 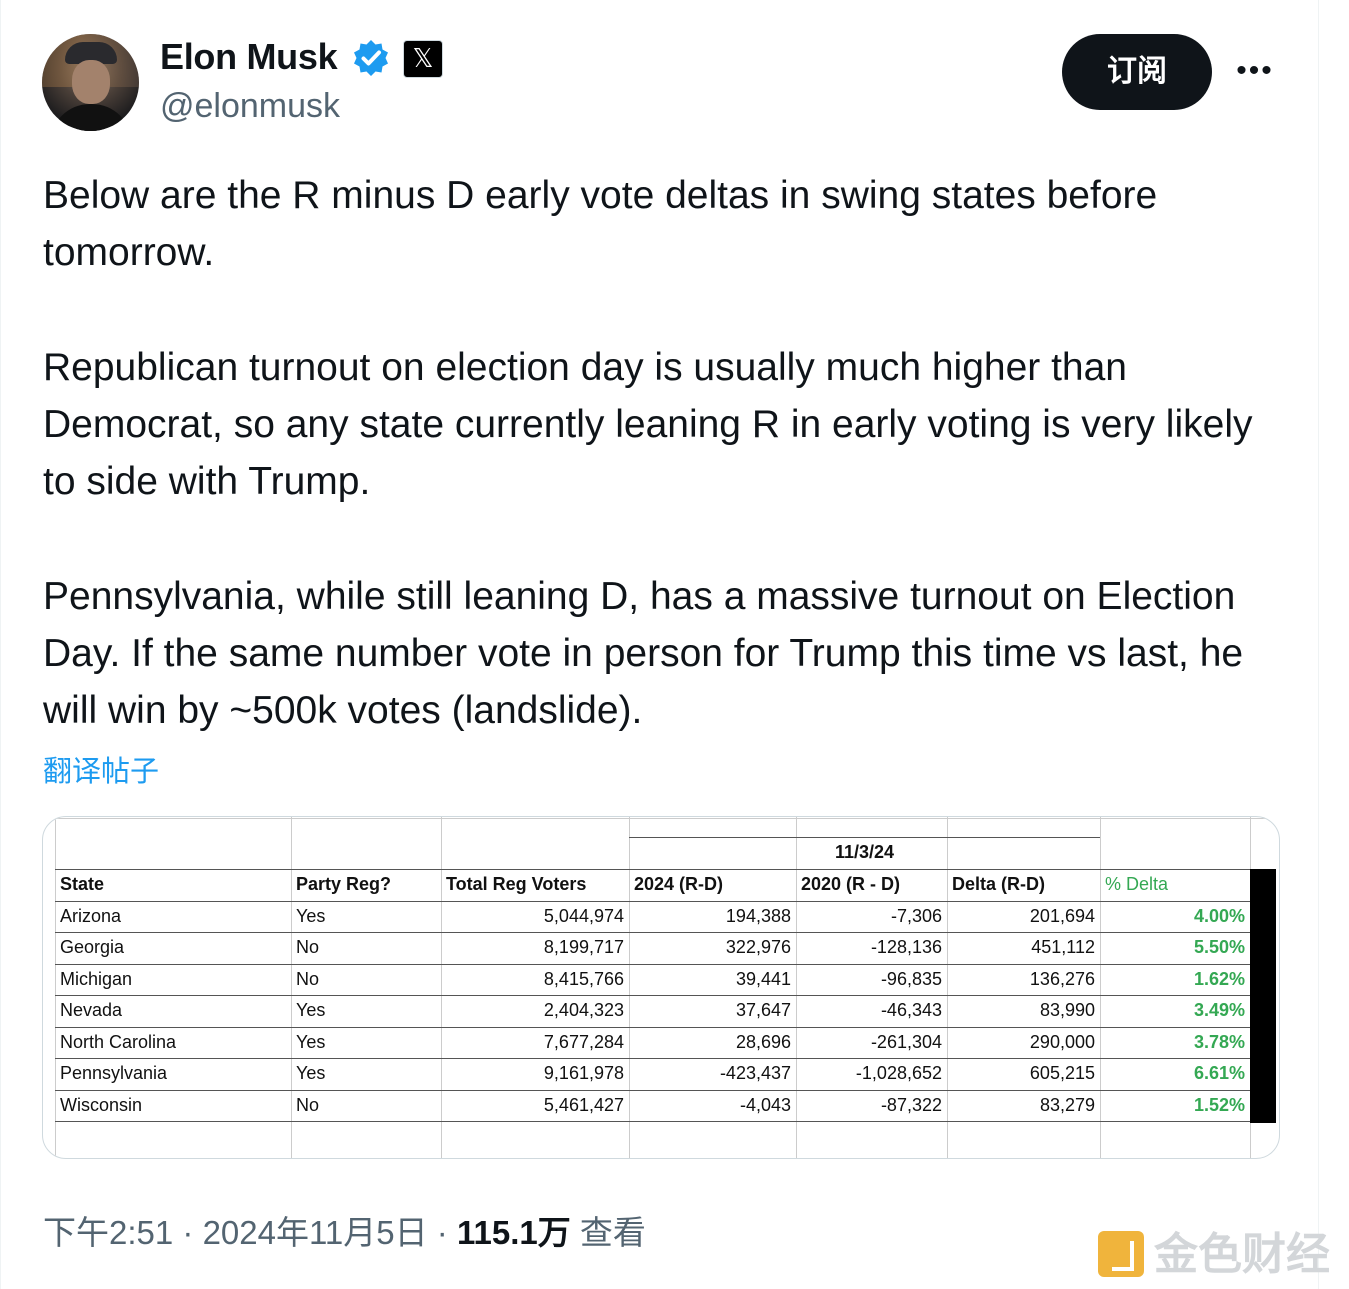 I want to click on table-cell: 37,647, so click(x=763, y=1010).